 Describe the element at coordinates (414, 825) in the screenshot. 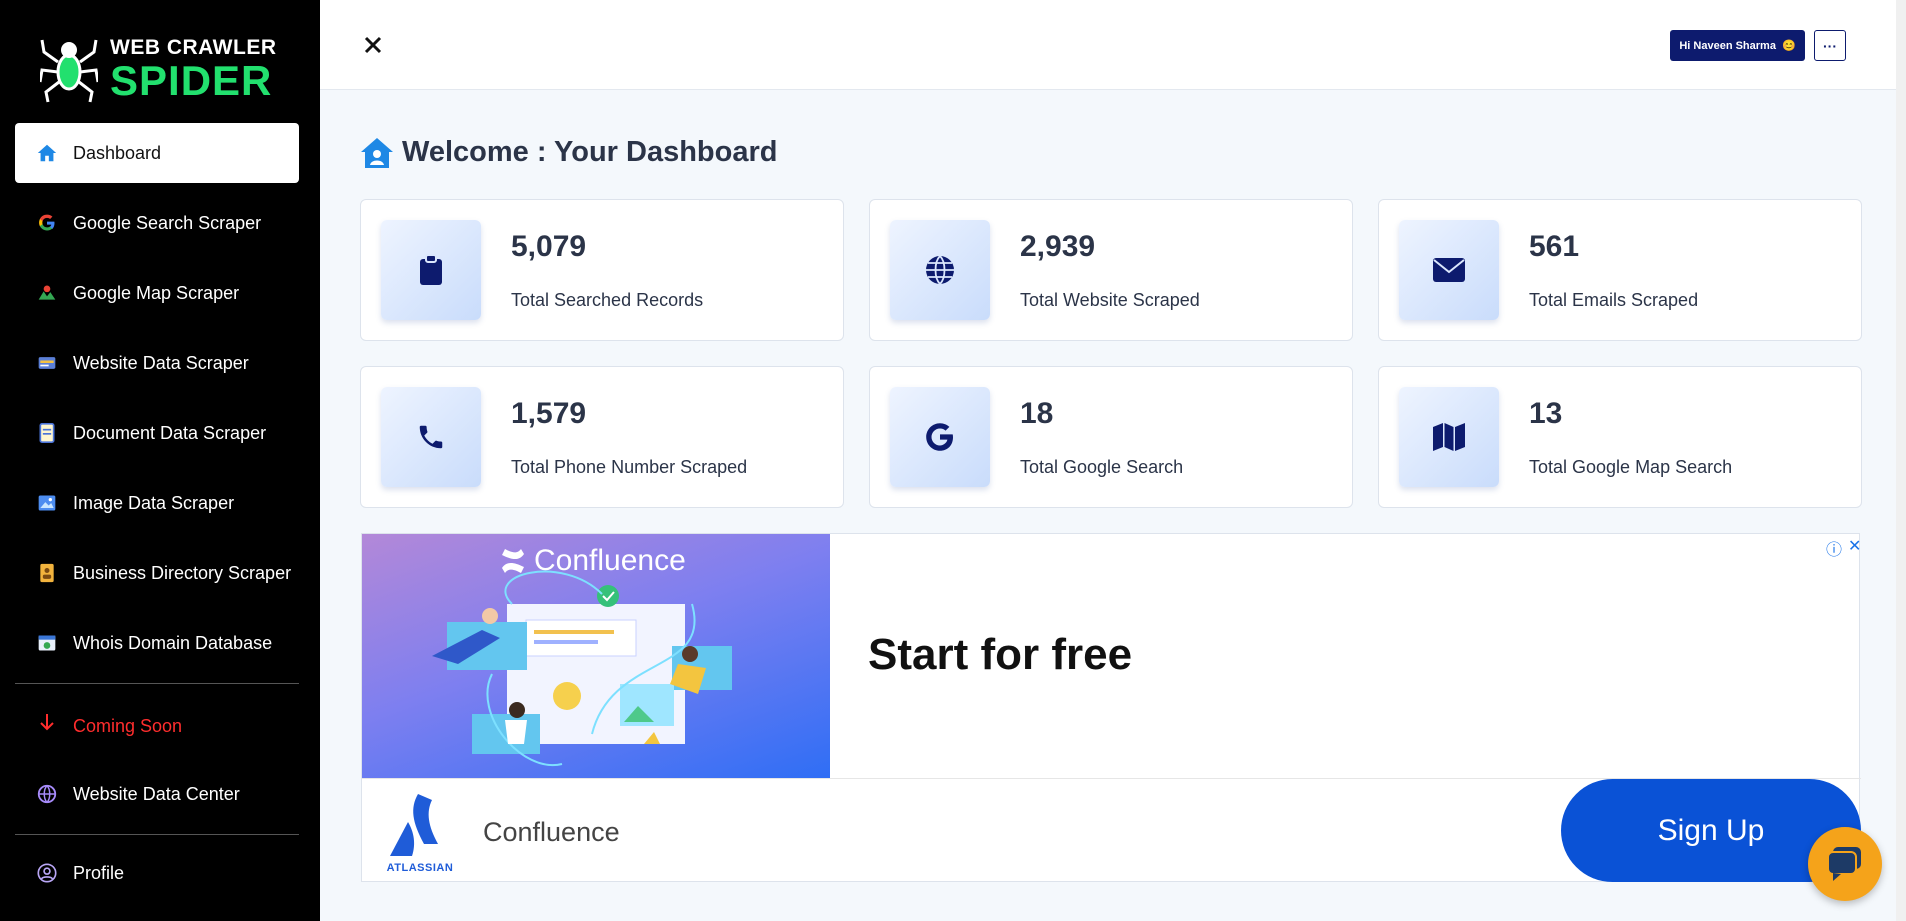

I see `atlassian-logo-icon` at that location.